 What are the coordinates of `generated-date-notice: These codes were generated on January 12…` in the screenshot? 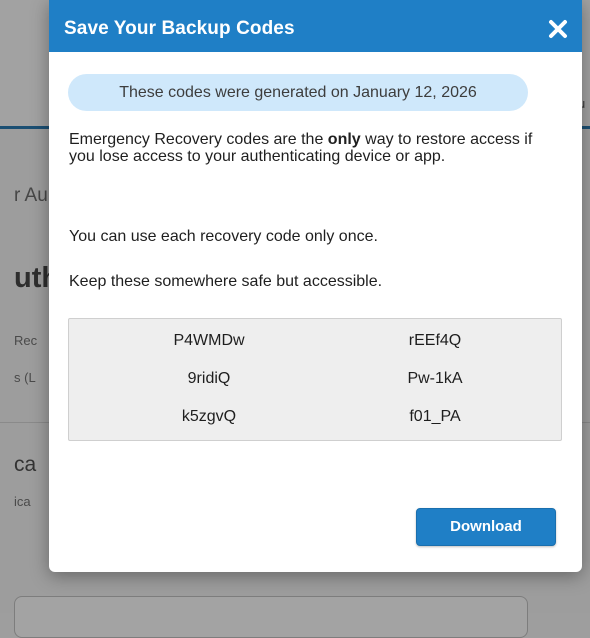 It's located at (298, 92).